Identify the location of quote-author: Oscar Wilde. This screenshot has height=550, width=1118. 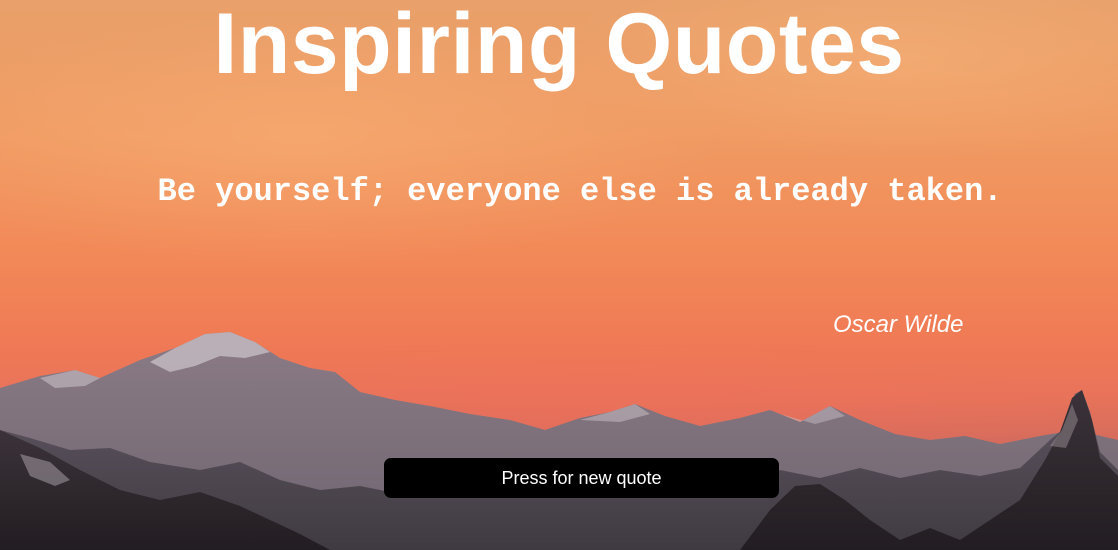
(898, 324).